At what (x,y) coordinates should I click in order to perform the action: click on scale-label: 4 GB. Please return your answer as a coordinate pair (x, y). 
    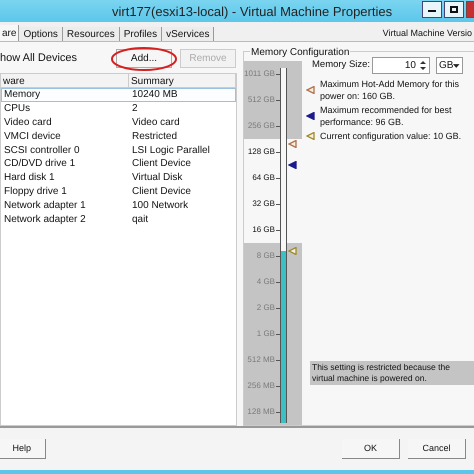
    Looking at the image, I should click on (265, 282).